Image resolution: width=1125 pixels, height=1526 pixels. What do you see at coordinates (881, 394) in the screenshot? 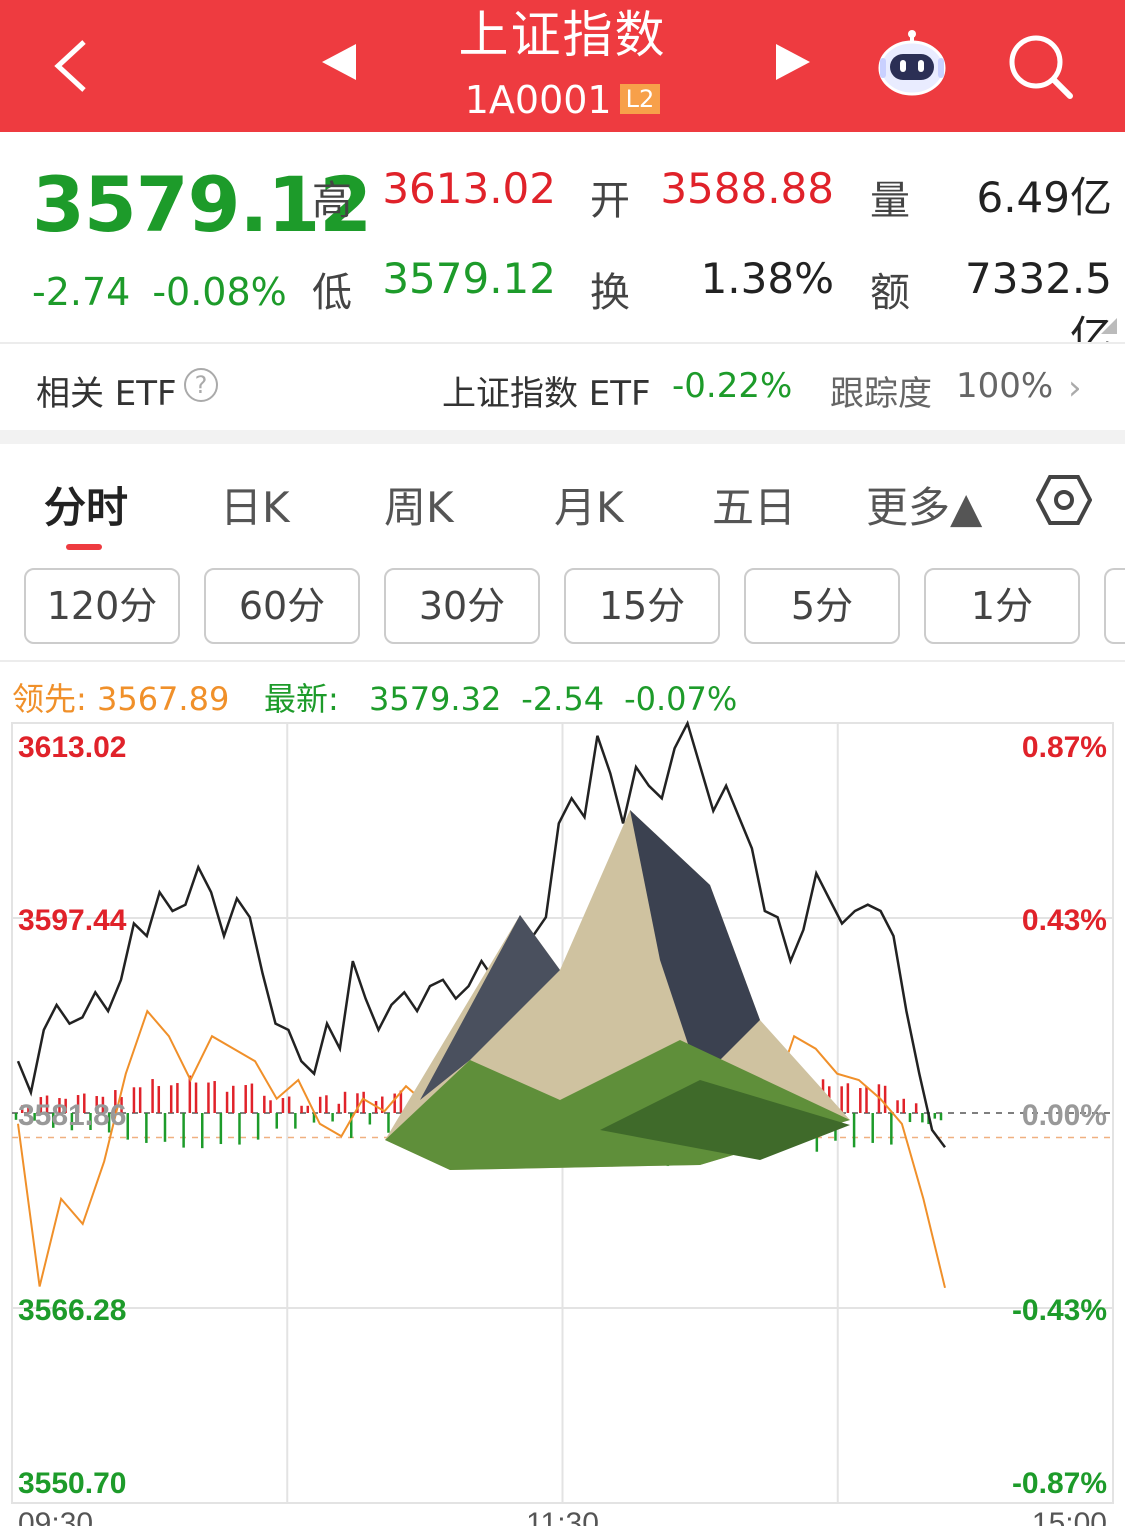
I see `tracking-label: 跟踪度` at bounding box center [881, 394].